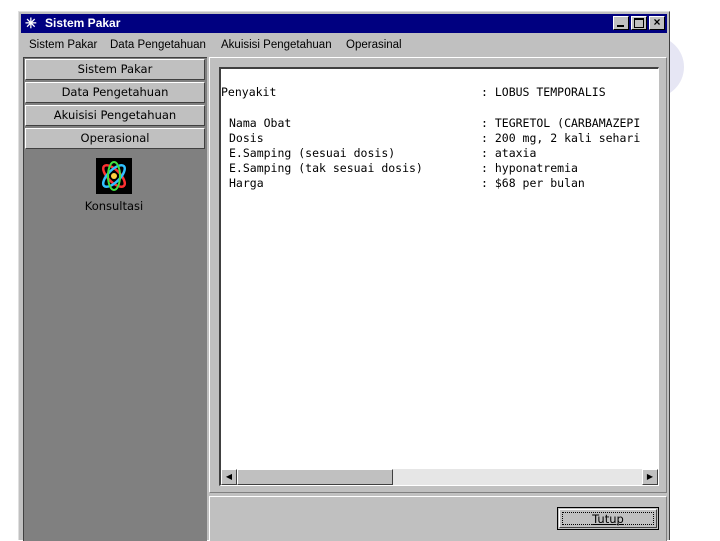  What do you see at coordinates (158, 45) in the screenshot?
I see `menu-data-pengetahuan: Data Pengetahuan` at bounding box center [158, 45].